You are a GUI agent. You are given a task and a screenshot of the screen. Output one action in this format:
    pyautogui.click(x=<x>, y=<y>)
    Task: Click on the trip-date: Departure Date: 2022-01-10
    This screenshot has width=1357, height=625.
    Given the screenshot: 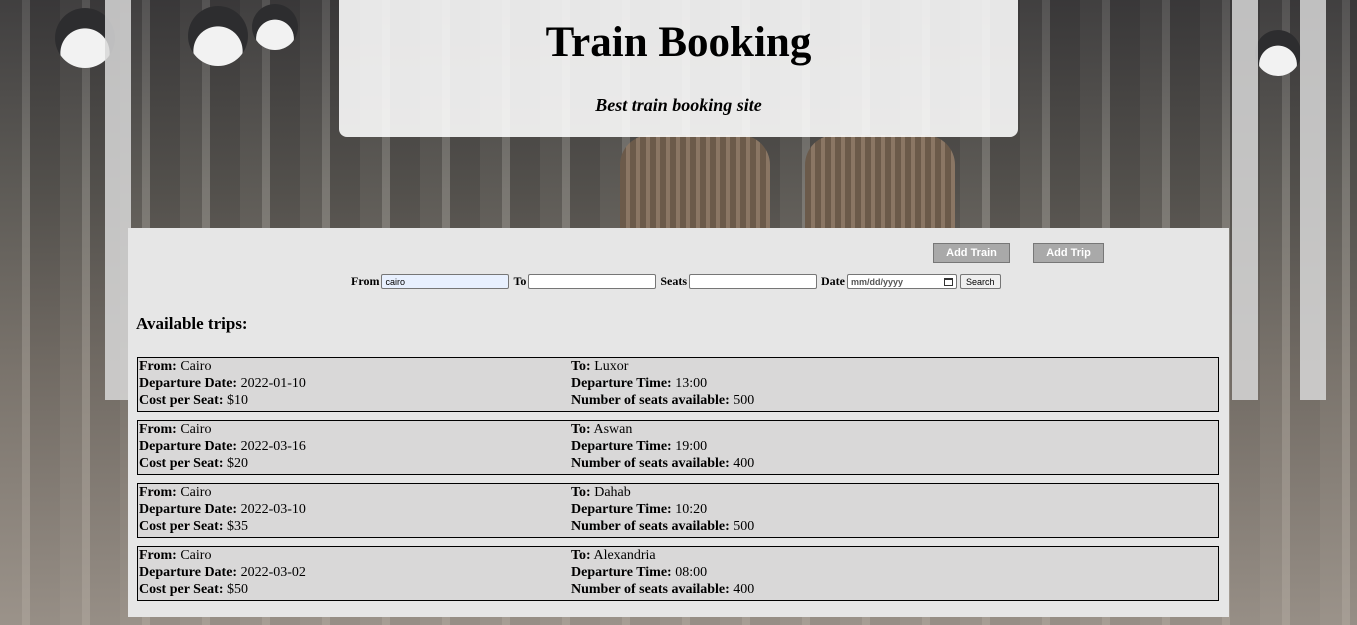 What is the action you would take?
    pyautogui.click(x=222, y=383)
    